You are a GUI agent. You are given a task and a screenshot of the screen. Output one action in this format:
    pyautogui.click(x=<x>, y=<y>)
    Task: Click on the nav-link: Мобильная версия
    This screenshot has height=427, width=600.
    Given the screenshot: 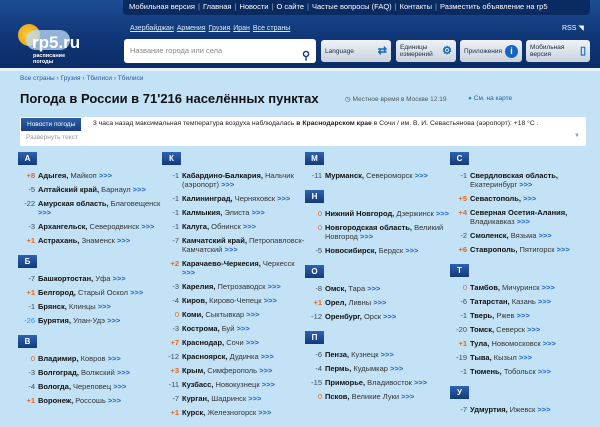 What is the action you would take?
    pyautogui.click(x=162, y=6)
    